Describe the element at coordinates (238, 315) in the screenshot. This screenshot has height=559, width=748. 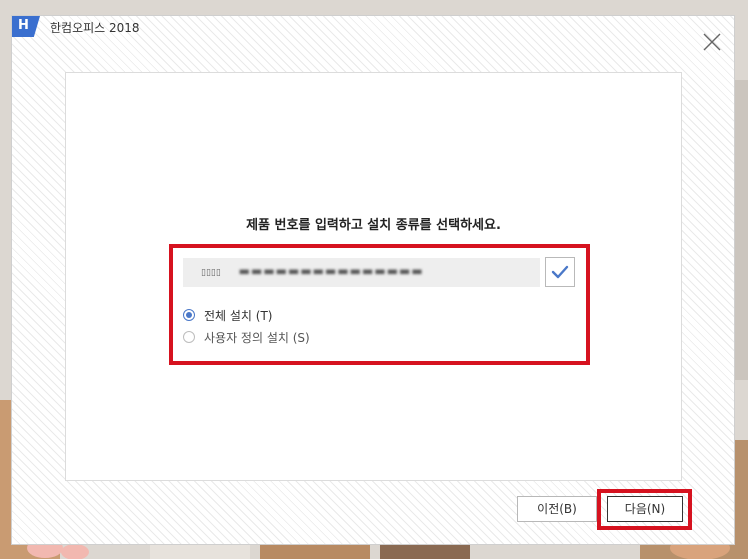
I see `radio-full-install-label: 전체 설치 (T)` at that location.